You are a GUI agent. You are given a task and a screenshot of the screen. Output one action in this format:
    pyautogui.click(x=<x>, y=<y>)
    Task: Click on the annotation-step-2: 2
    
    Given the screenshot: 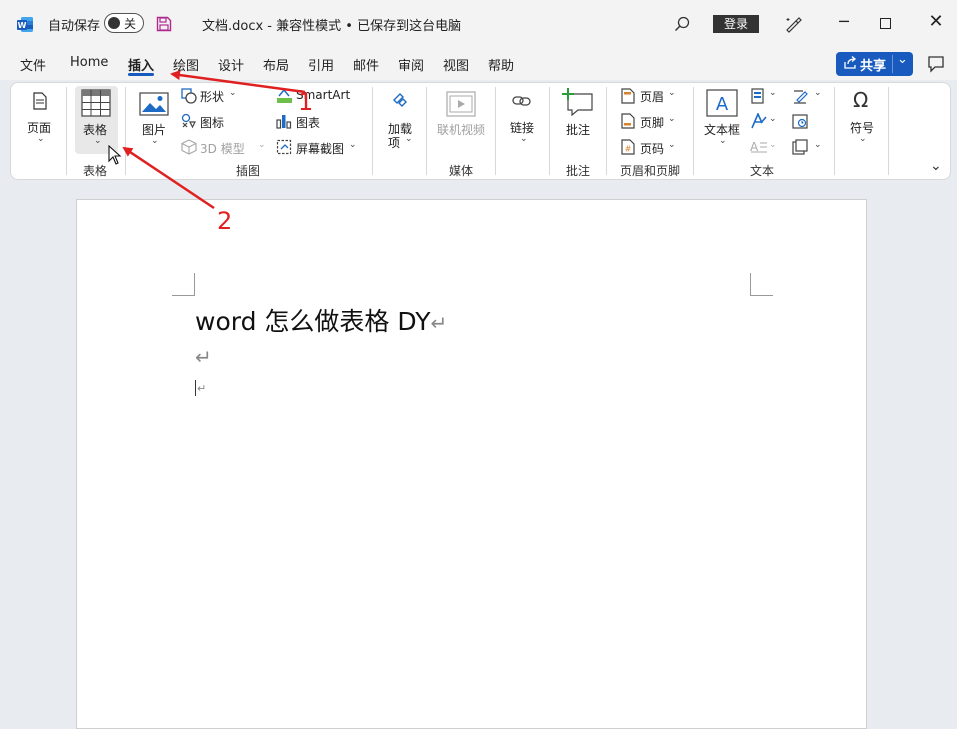 What is the action you would take?
    pyautogui.click(x=225, y=221)
    